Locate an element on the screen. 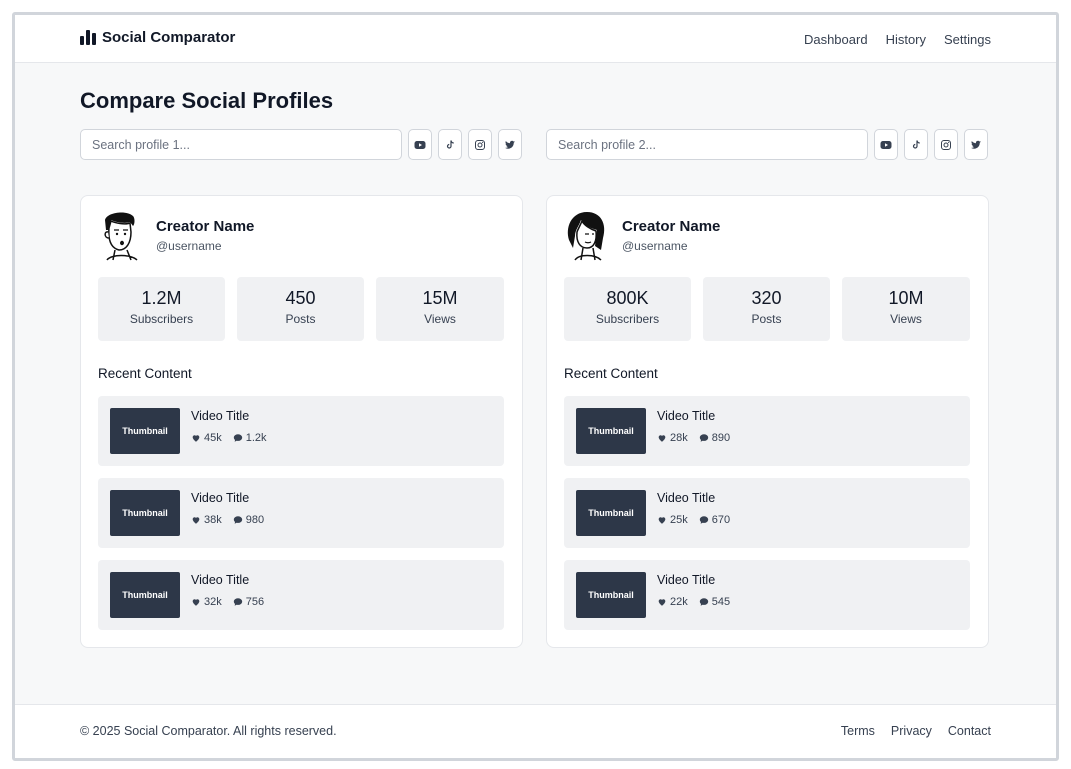 Image resolution: width=1071 pixels, height=769 pixels. stat-posts: 320 Posts is located at coordinates (766, 309).